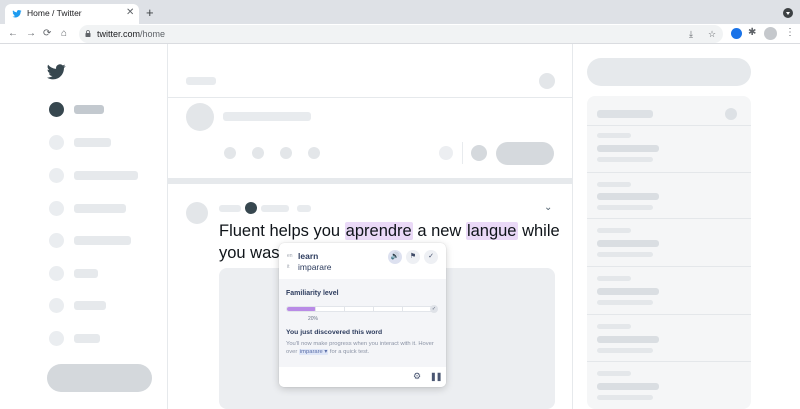 The width and height of the screenshot is (800, 409). I want to click on translated-word-langue: langue, so click(491, 231).